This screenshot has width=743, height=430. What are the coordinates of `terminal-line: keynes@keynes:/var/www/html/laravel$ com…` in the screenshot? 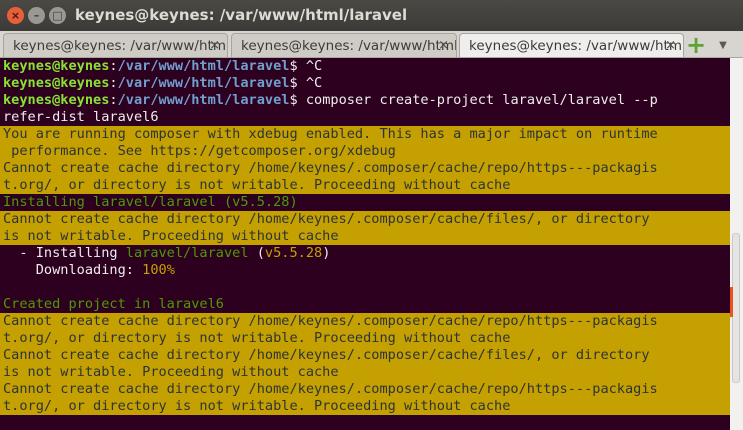 It's located at (365, 100).